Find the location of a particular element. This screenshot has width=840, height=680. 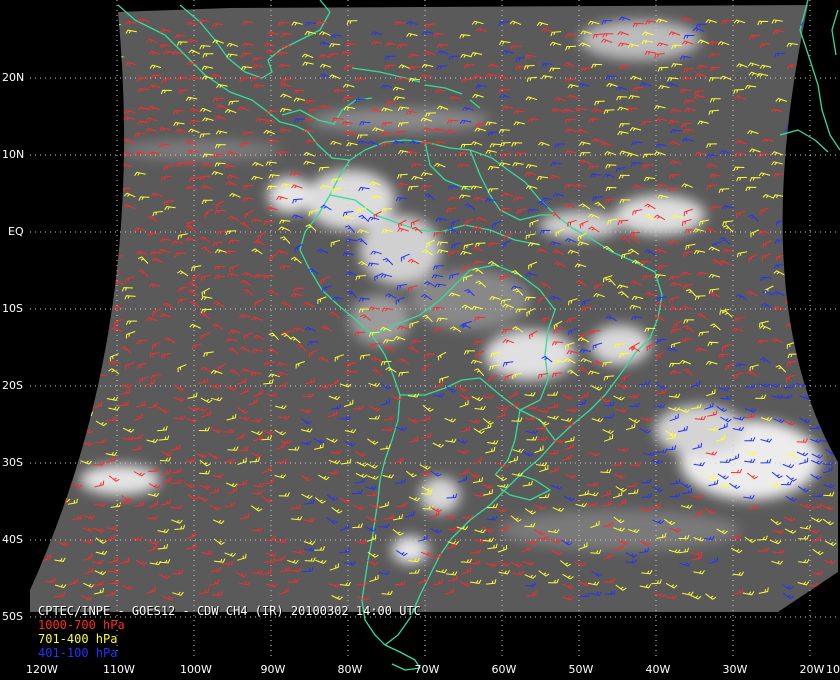

latitude-label: 20S is located at coordinates (12, 385).